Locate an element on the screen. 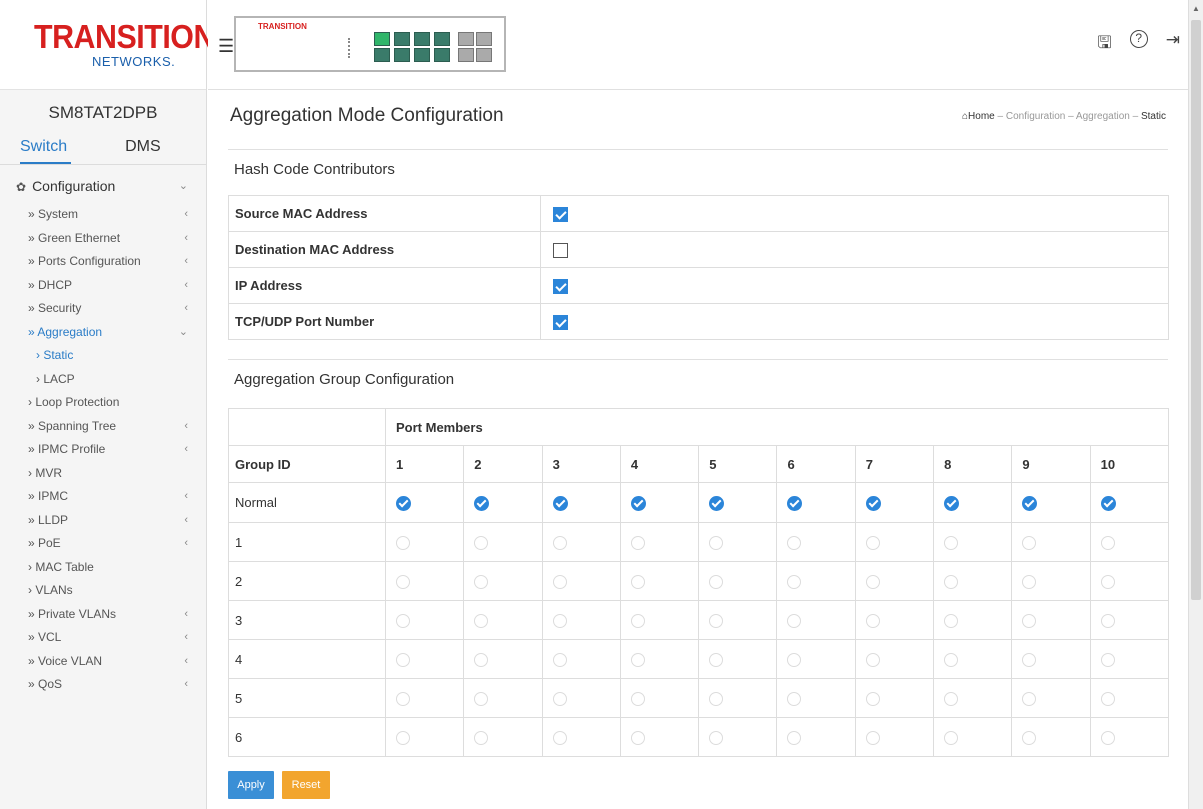 Image resolution: width=1203 pixels, height=809 pixels. sidebar-item-spanning-tree: » Spanning Tree ‹ is located at coordinates (103, 427).